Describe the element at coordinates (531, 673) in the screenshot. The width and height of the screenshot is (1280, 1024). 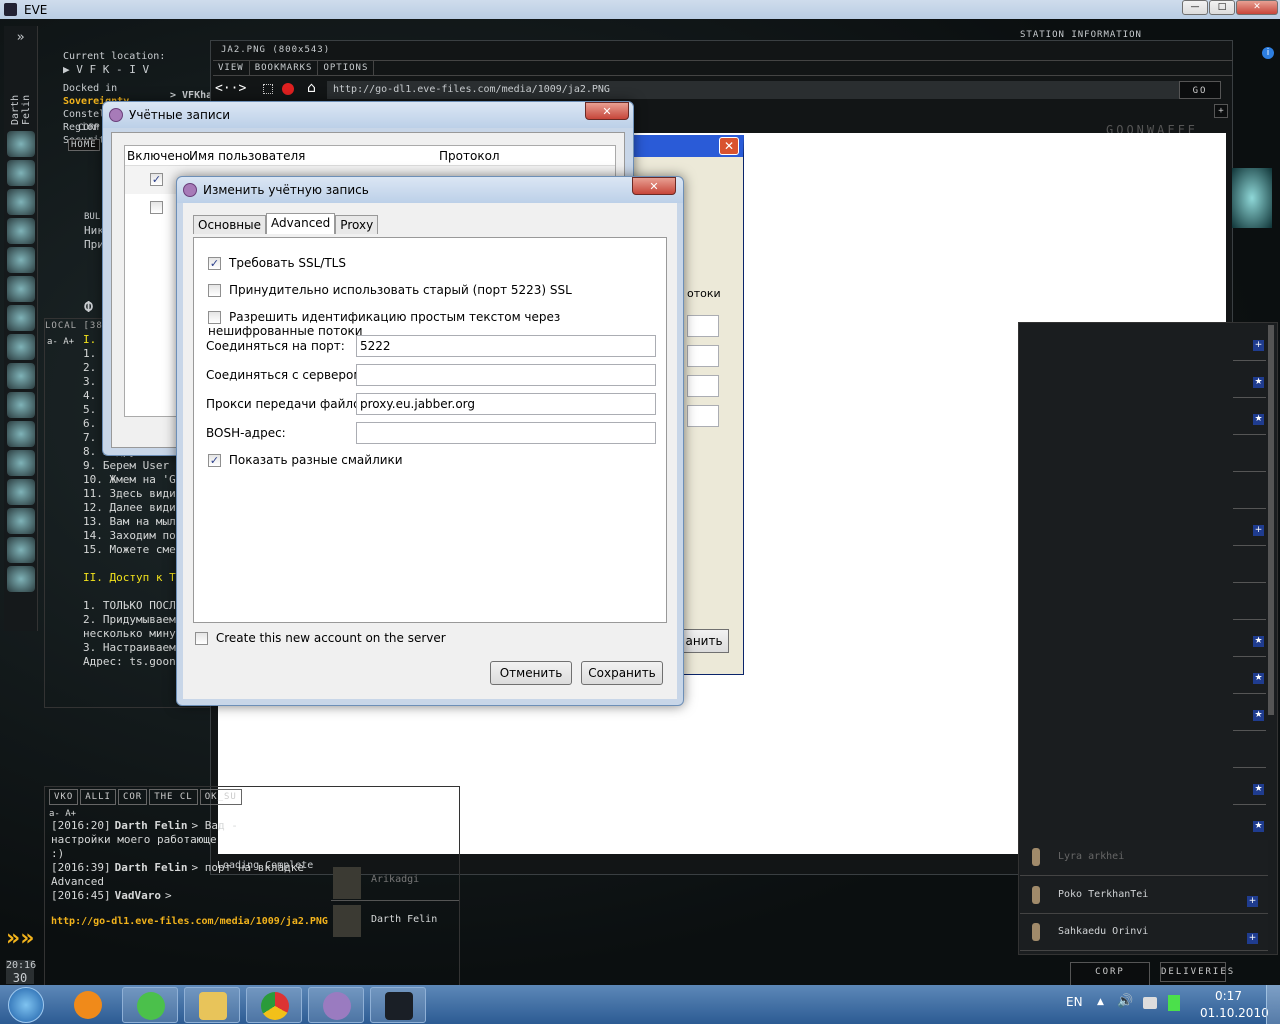
I see `cancel-button: Отменить` at that location.